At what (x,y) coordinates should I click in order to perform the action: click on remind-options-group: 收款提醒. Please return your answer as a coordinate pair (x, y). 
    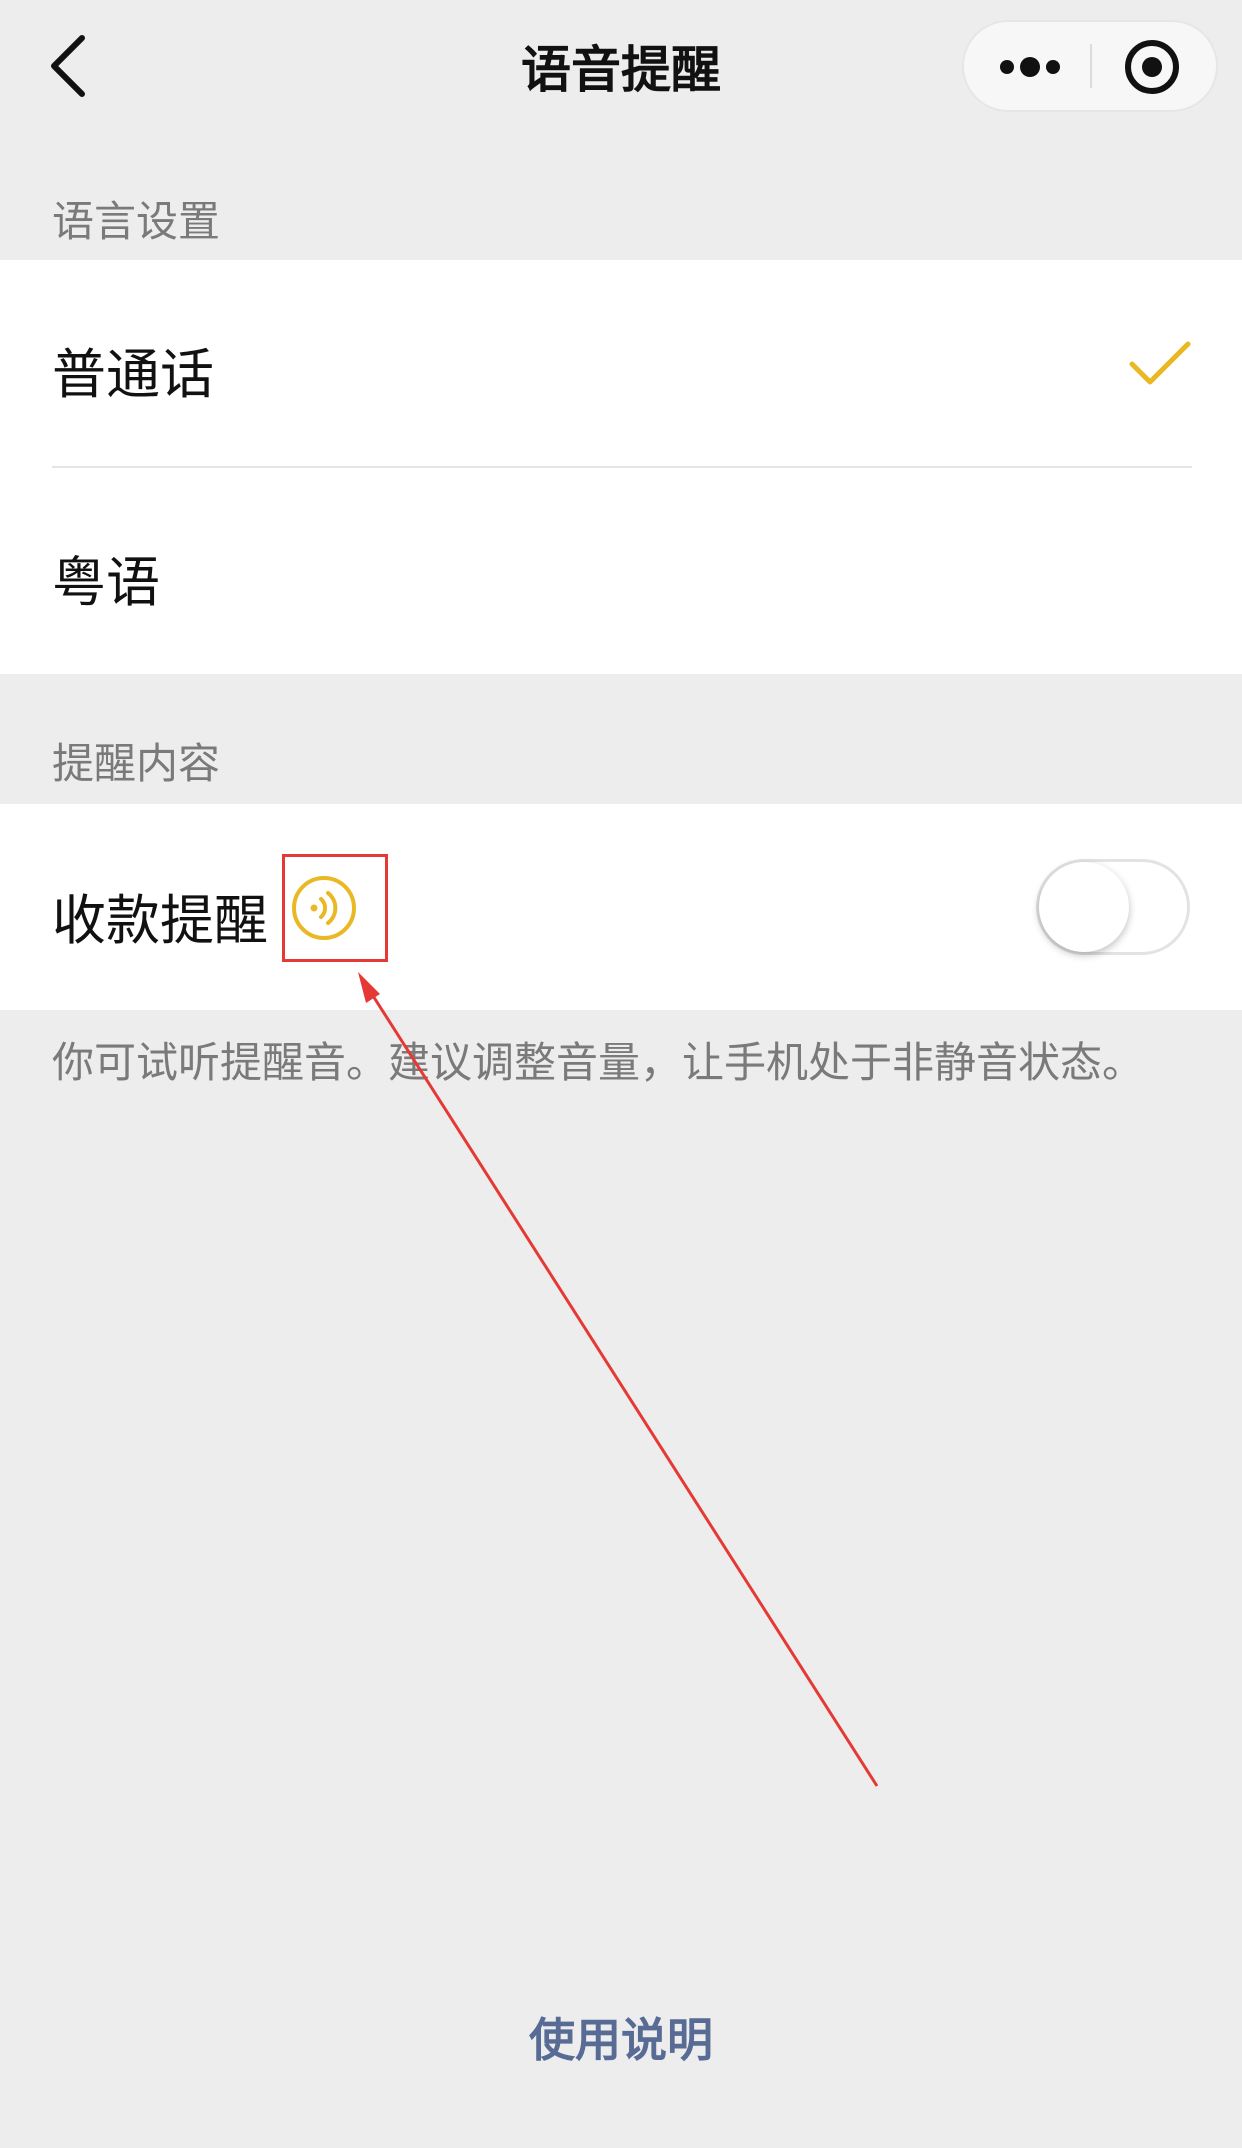
    Looking at the image, I should click on (621, 907).